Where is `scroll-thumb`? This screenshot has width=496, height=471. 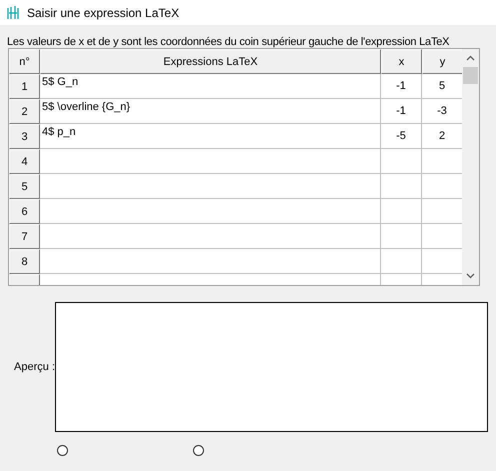 scroll-thumb is located at coordinates (470, 75).